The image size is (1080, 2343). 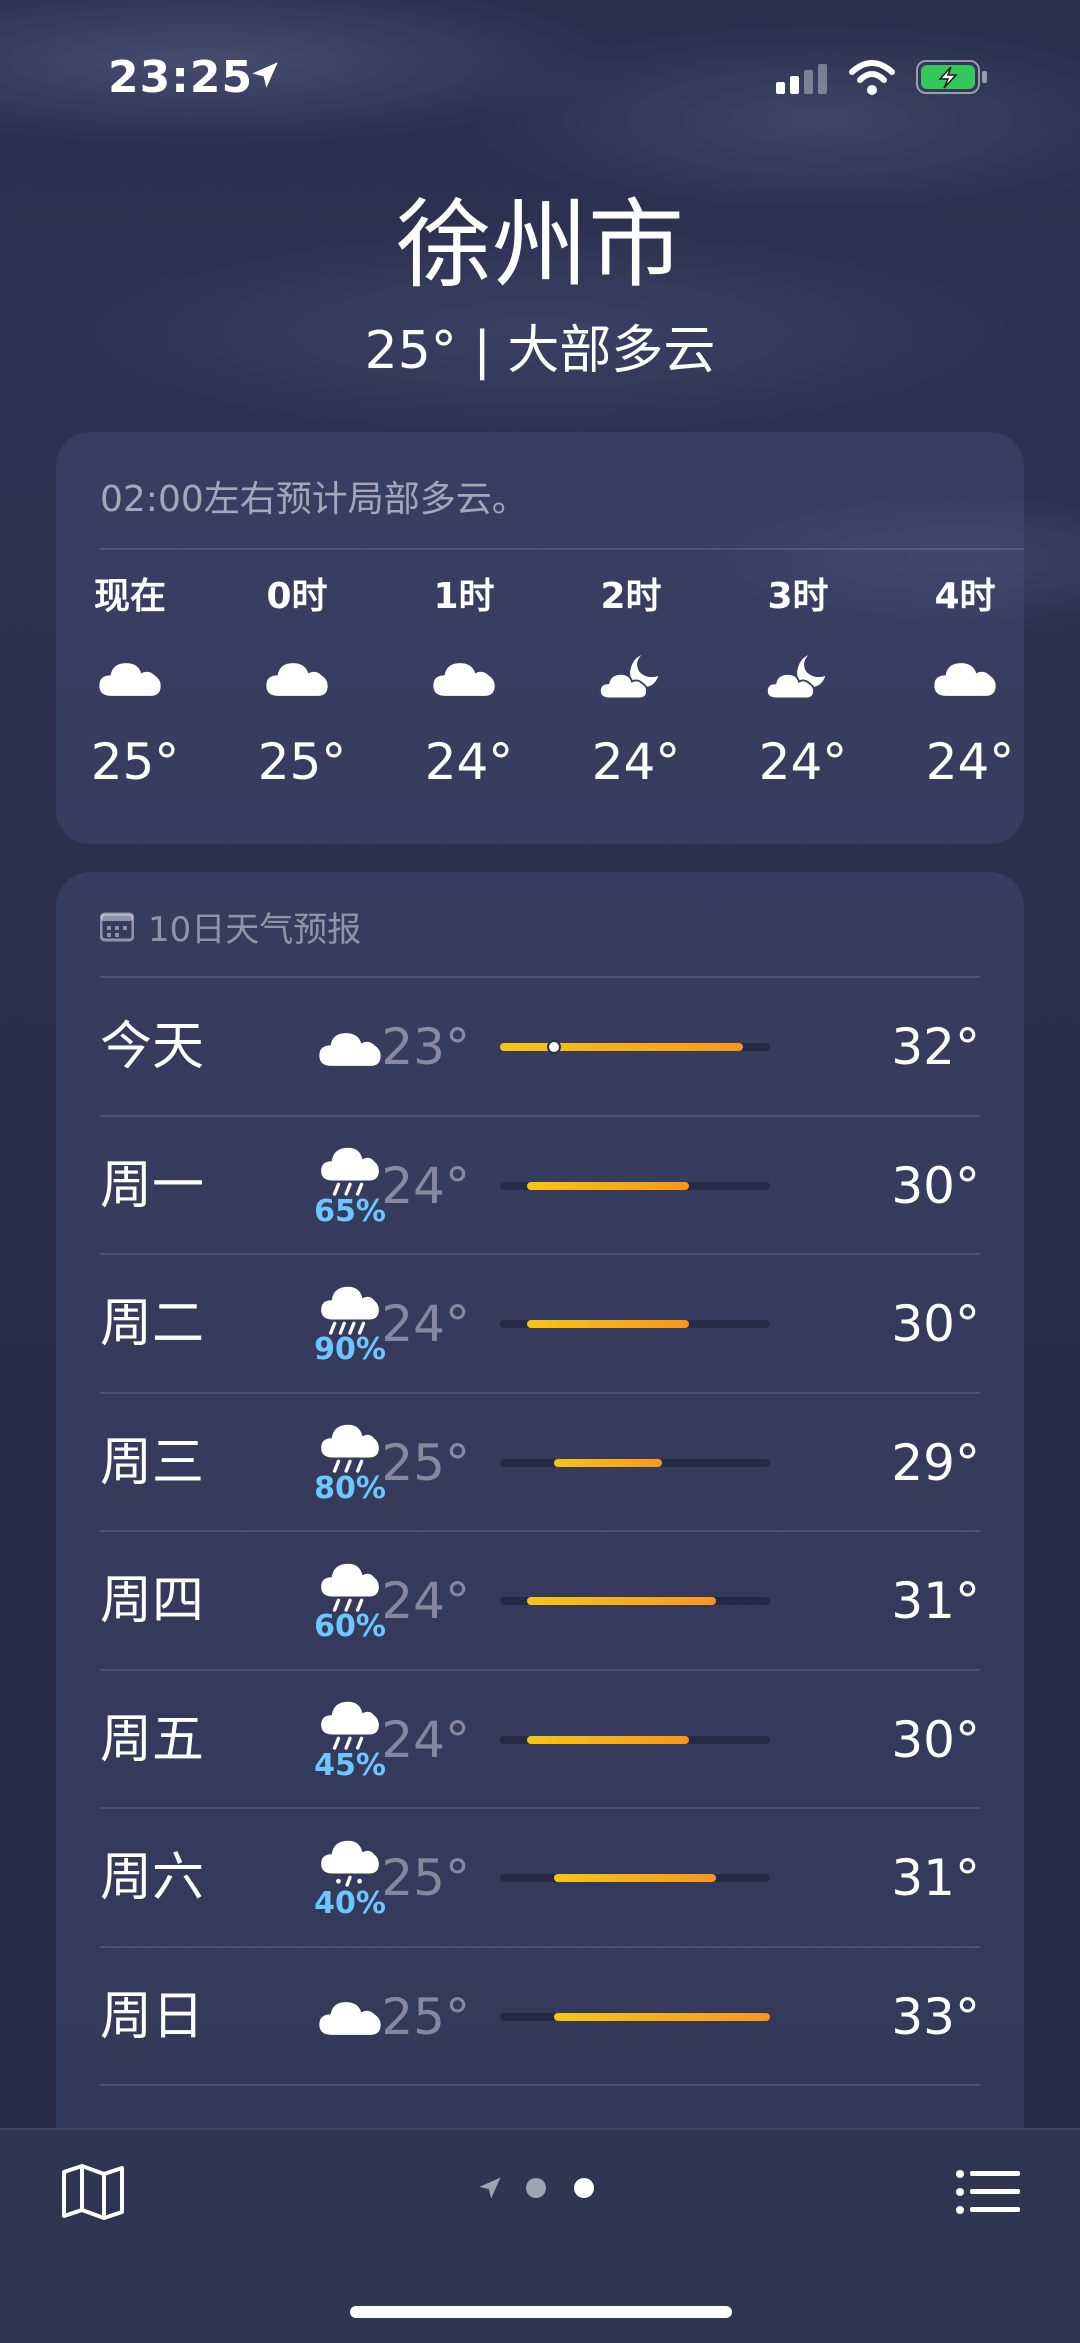 I want to click on daily-row: 今天 23° 32°, so click(x=540, y=1046).